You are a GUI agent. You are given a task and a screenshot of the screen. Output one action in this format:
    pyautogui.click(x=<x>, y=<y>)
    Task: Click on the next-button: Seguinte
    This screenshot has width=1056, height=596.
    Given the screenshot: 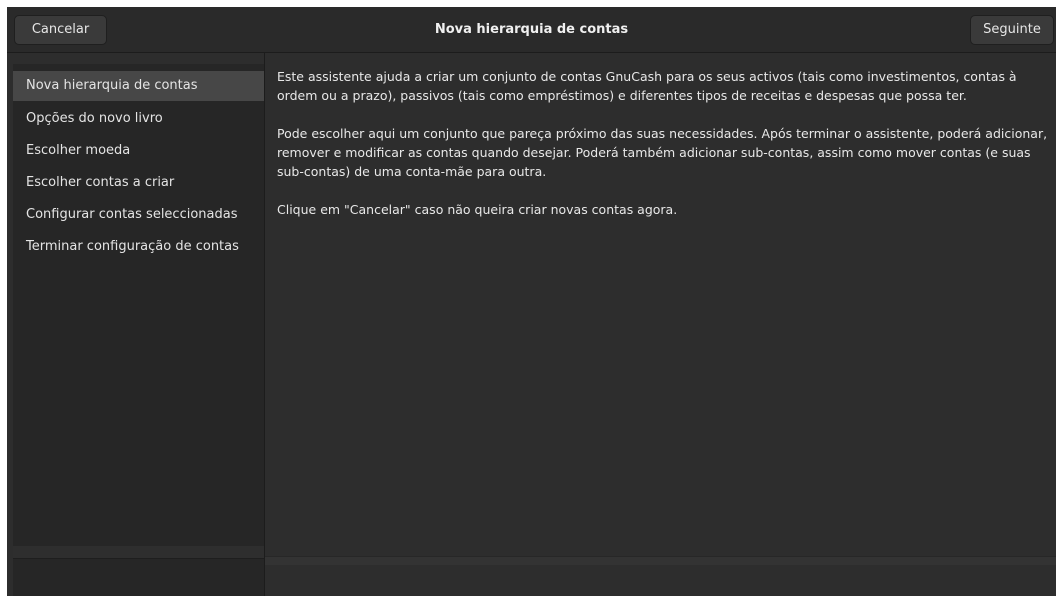 What is the action you would take?
    pyautogui.click(x=1012, y=30)
    